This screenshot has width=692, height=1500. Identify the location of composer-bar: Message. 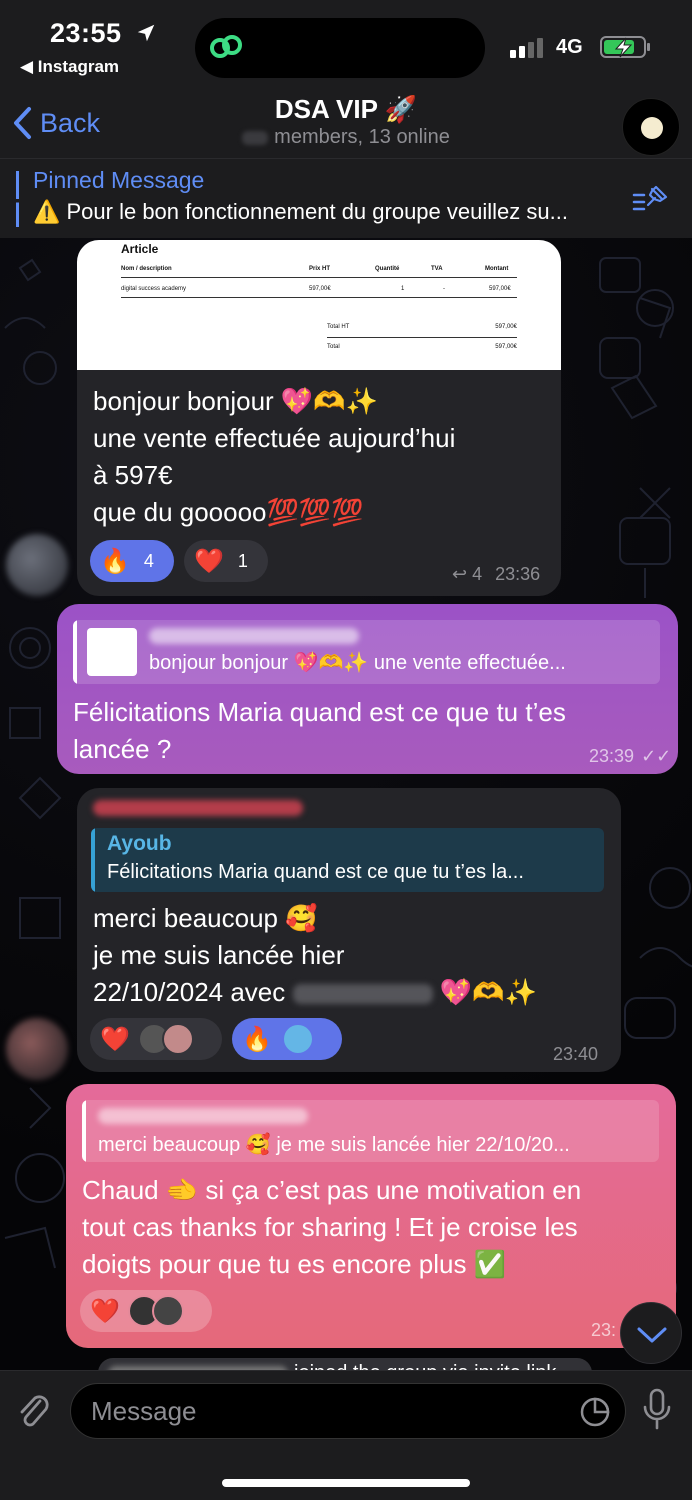
(346, 1435).